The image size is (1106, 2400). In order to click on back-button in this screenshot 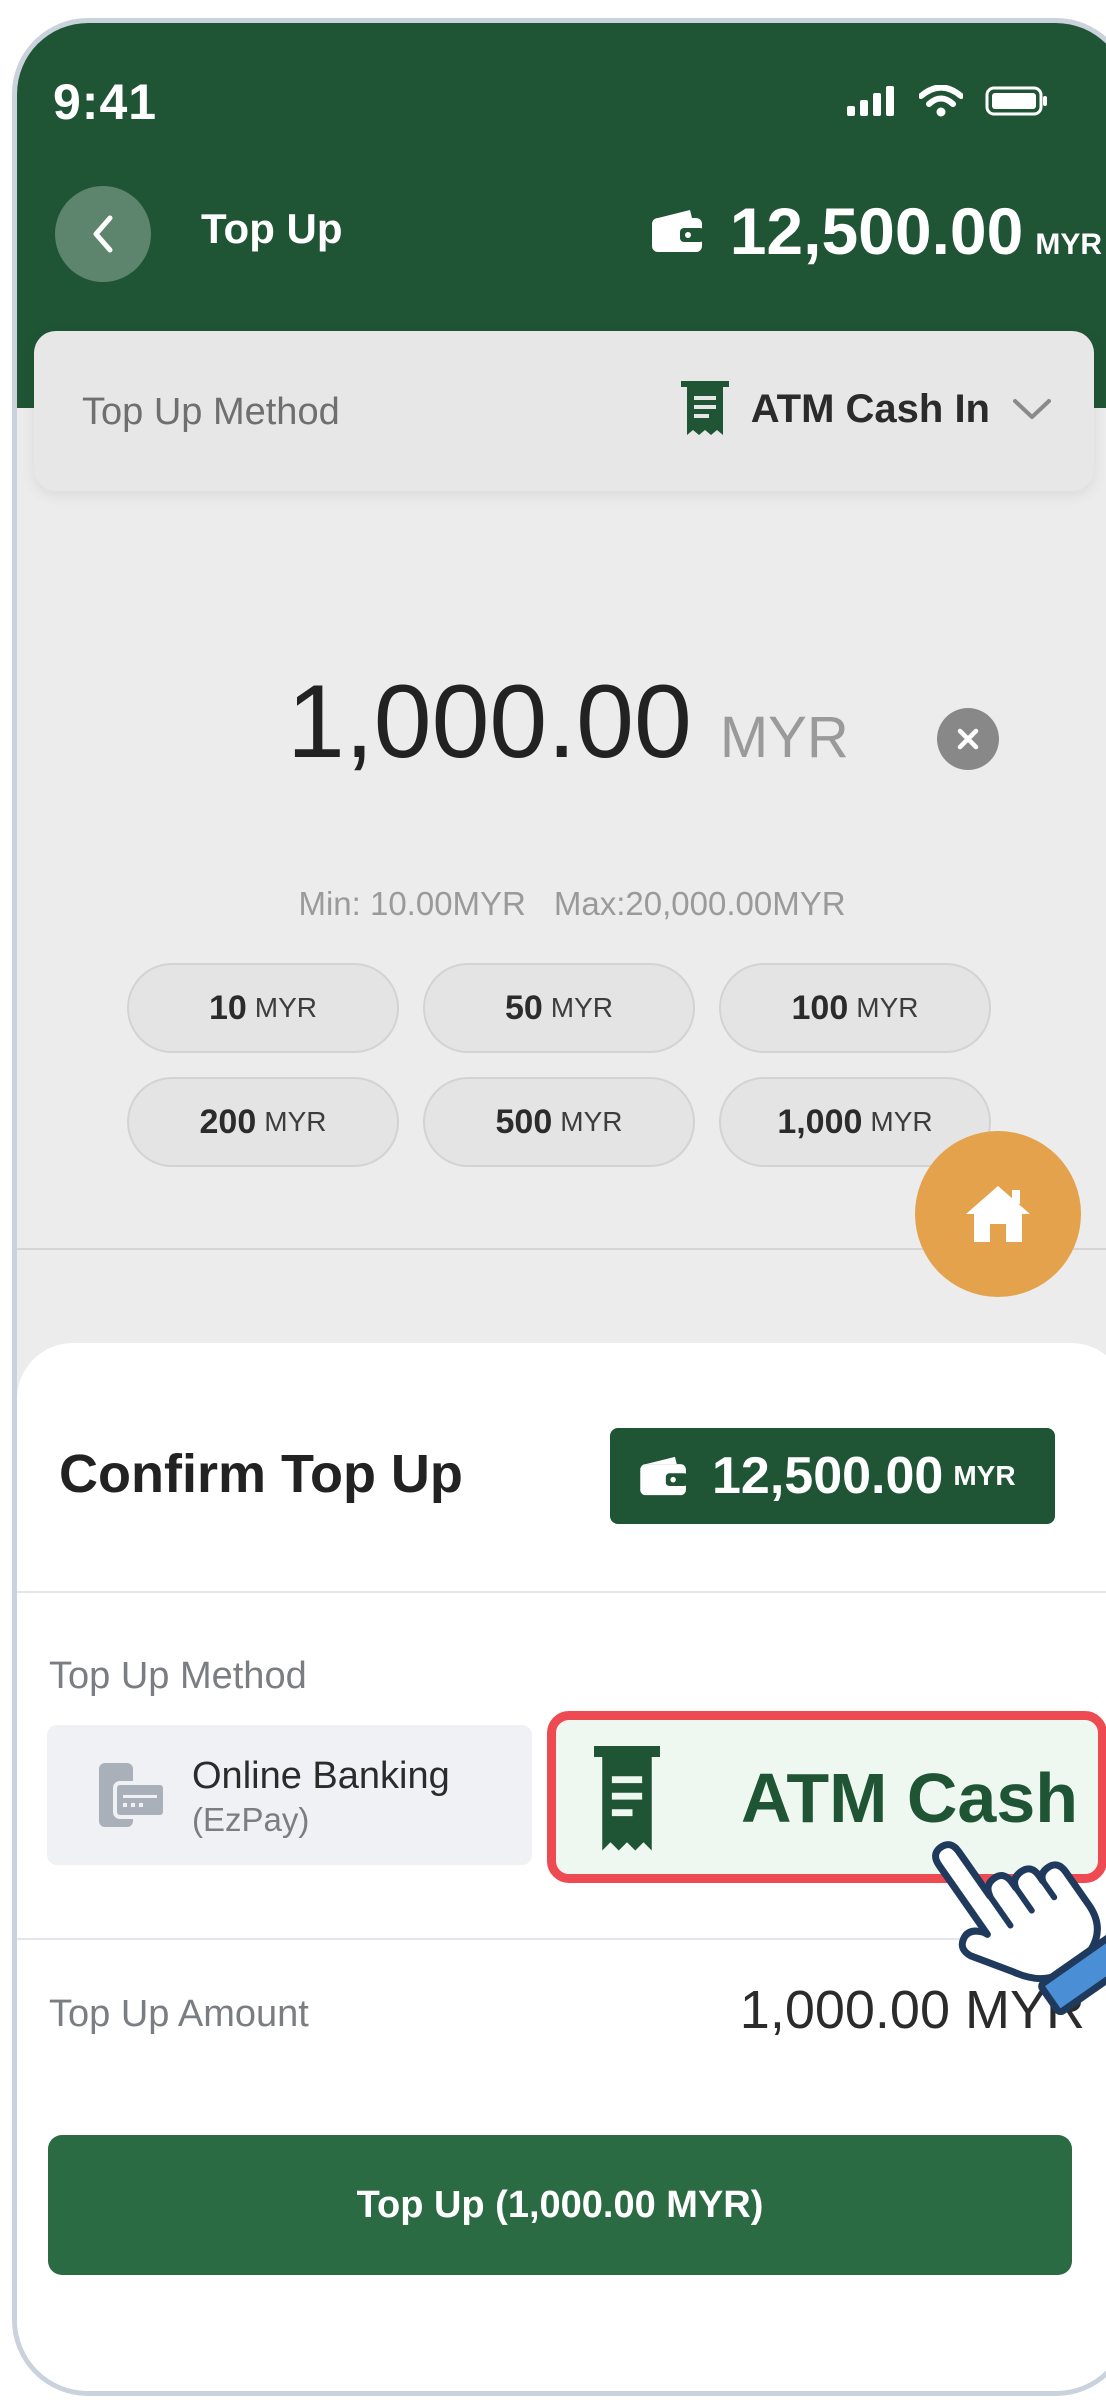, I will do `click(103, 234)`.